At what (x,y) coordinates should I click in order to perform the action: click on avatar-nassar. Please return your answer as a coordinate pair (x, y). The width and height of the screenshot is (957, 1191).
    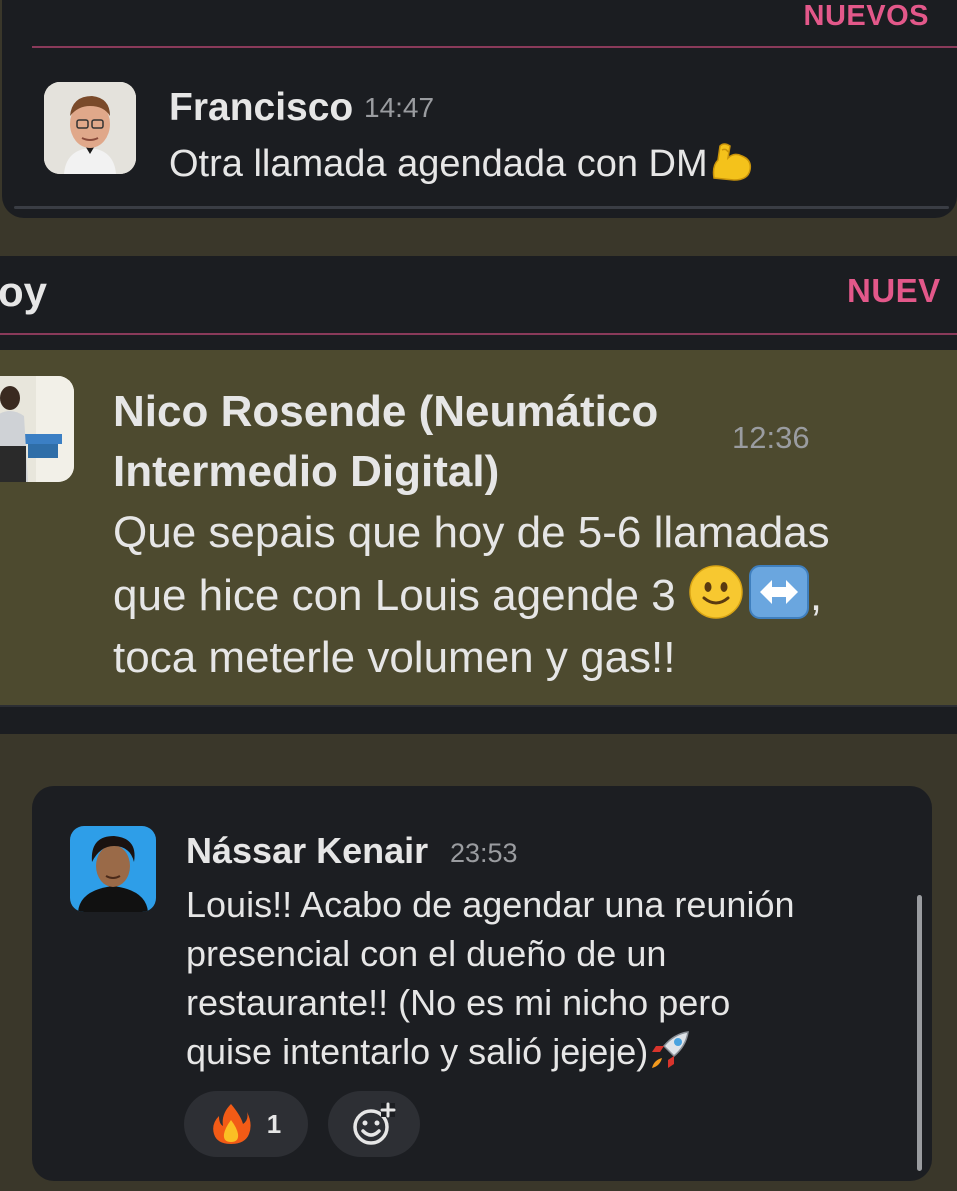
    Looking at the image, I should click on (113, 869).